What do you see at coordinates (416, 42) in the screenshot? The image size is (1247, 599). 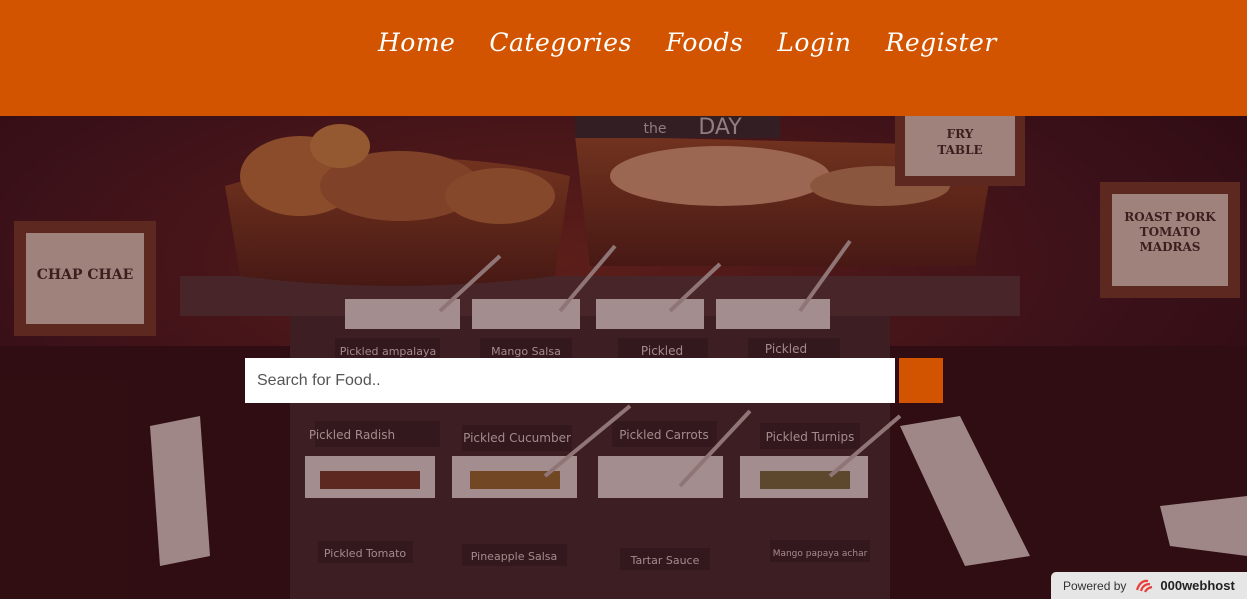 I see `nav-home-link: Home` at bounding box center [416, 42].